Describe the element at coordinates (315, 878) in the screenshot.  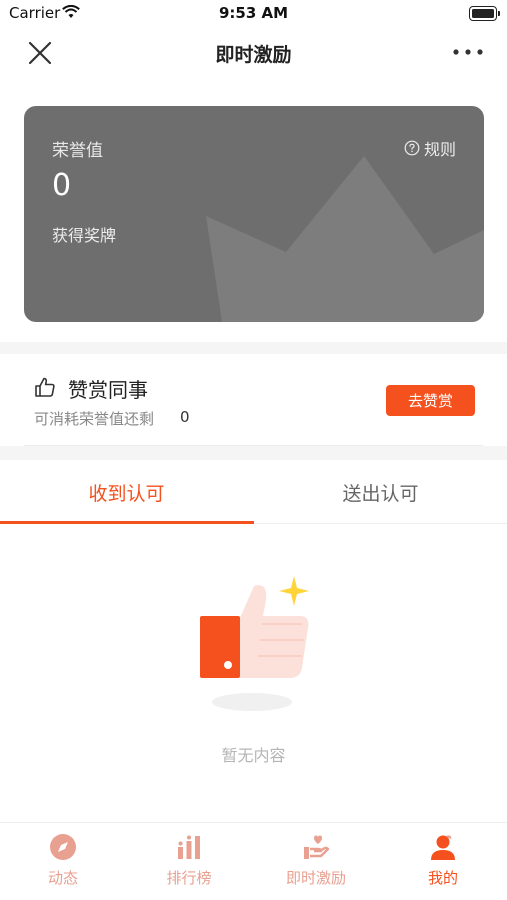
I see `tab-incentive-label: 即时激励` at that location.